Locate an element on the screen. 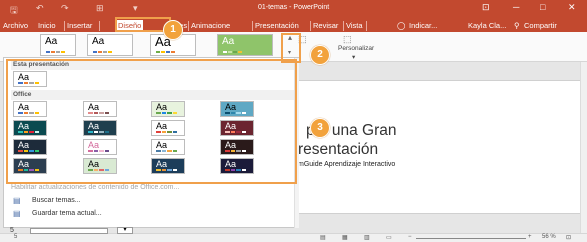 The image size is (587, 242). tab-archivo: Archivo is located at coordinates (15, 26).